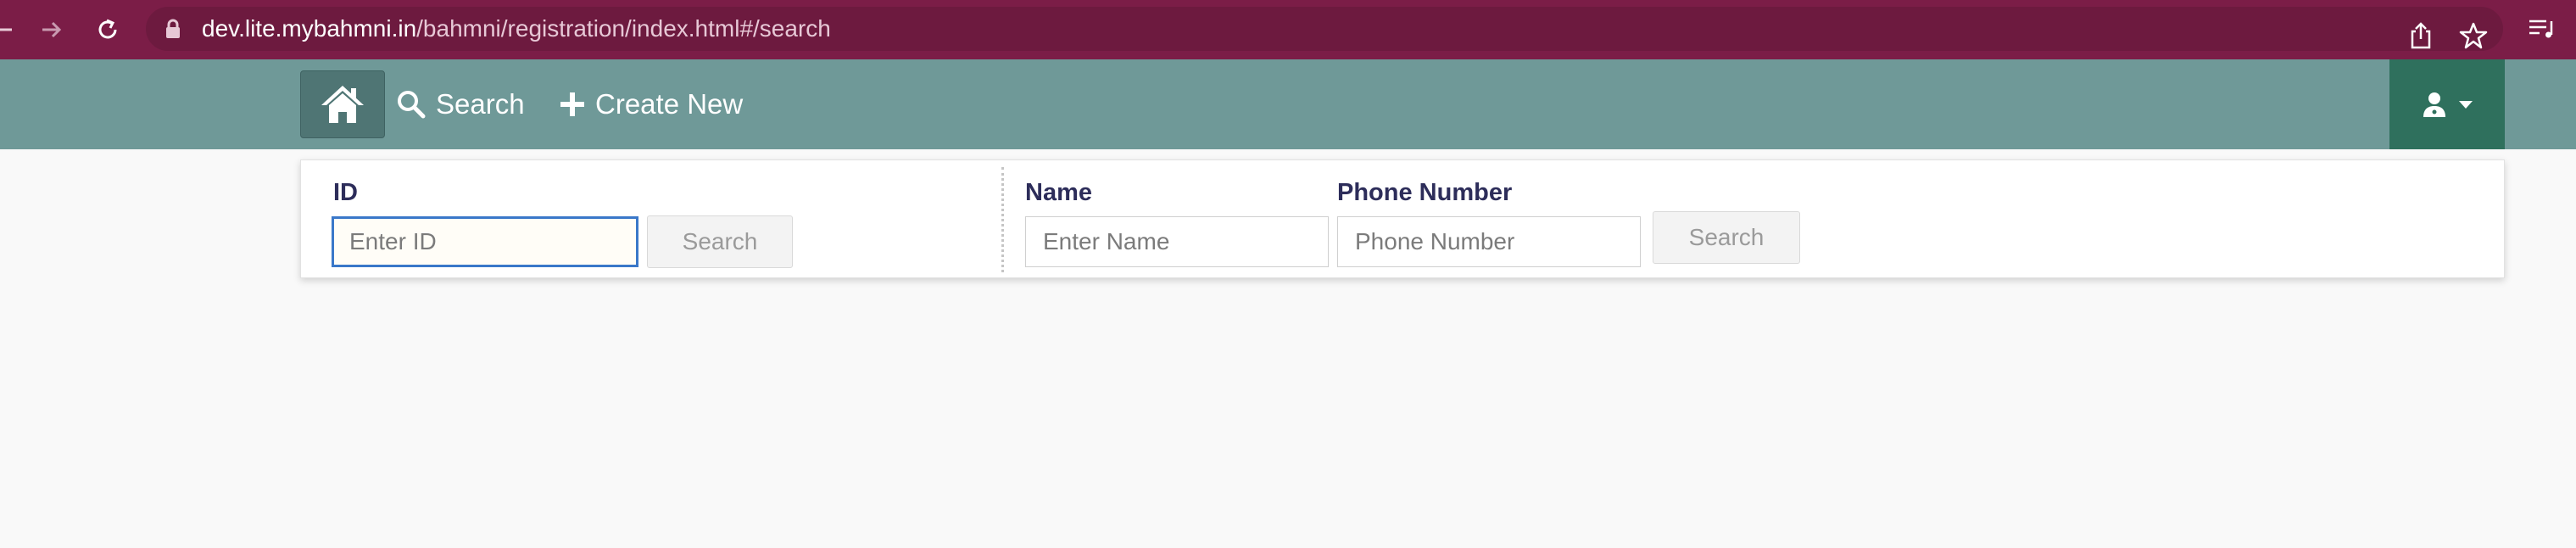  What do you see at coordinates (572, 104) in the screenshot?
I see `plus-icon` at bounding box center [572, 104].